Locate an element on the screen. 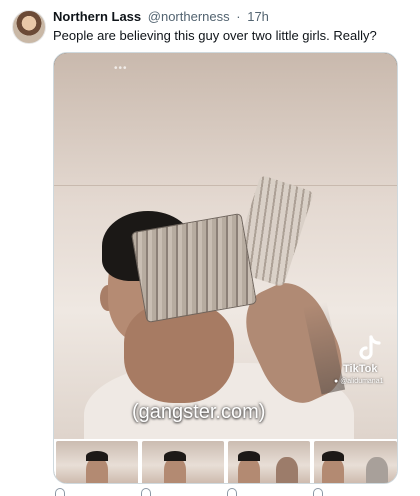  tweet-actions is located at coordinates (225, 492).